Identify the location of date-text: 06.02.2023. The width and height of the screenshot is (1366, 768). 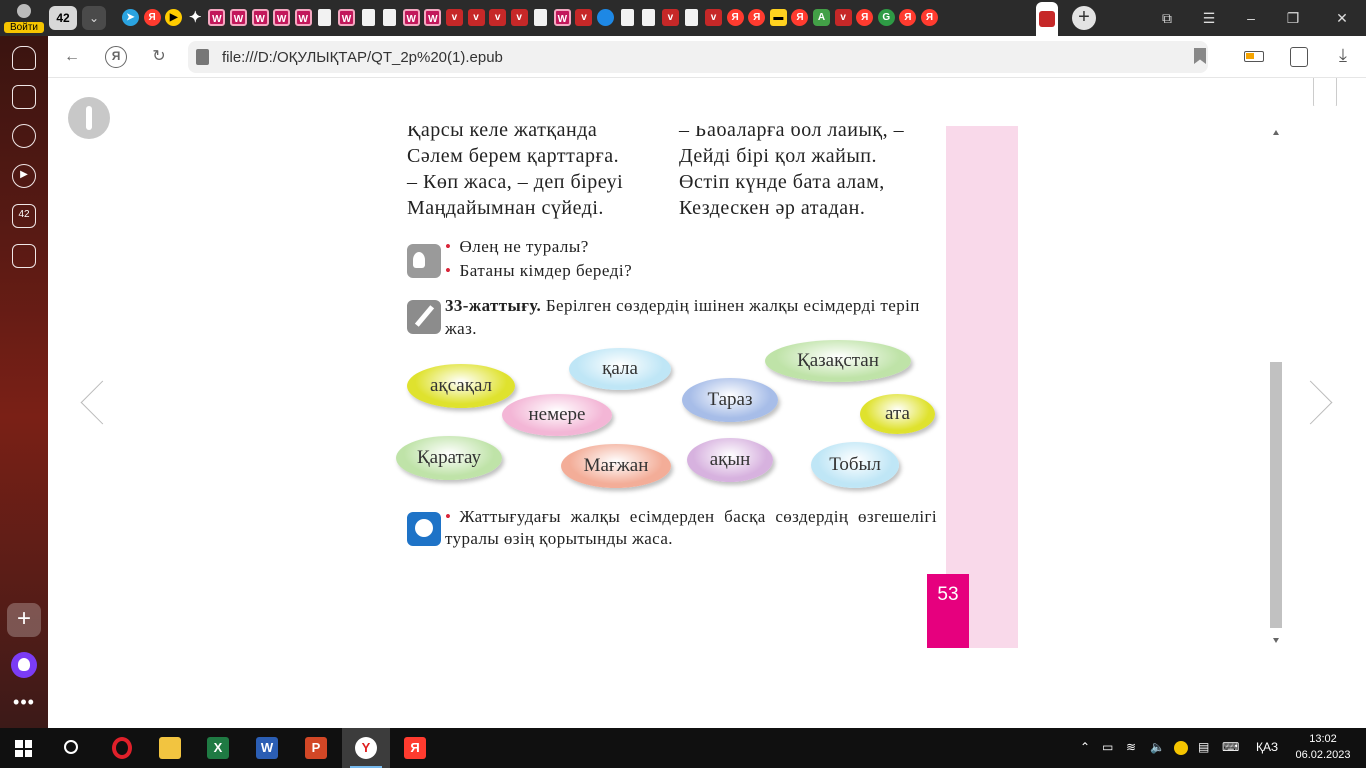
(1323, 755).